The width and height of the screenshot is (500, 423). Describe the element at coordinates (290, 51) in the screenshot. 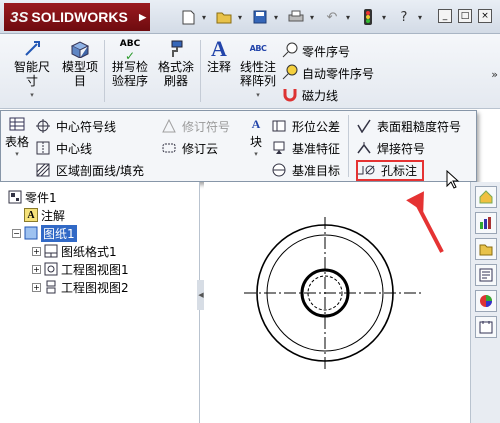

I see `balloon-icon` at that location.